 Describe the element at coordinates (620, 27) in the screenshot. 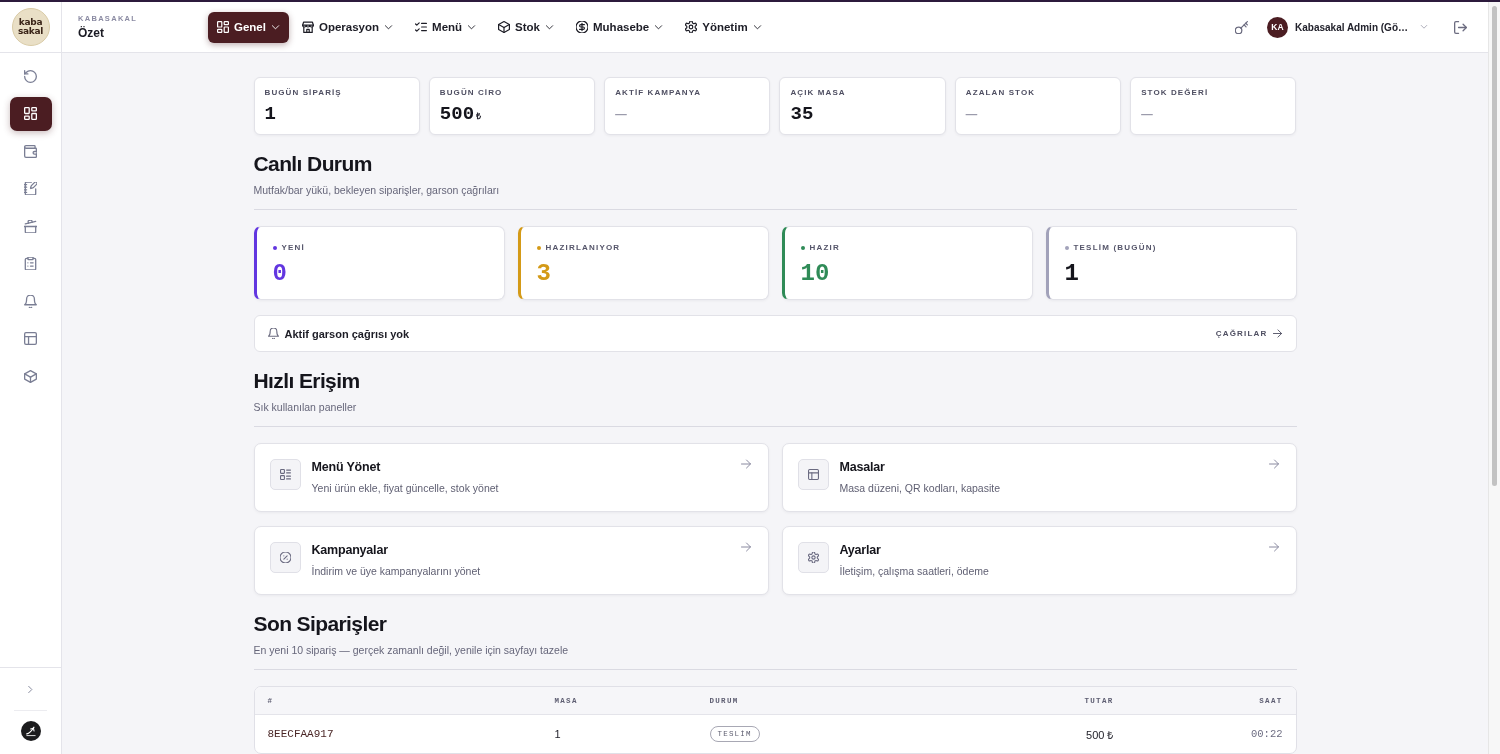

I see `nav-menu-button: Muhasebe` at that location.